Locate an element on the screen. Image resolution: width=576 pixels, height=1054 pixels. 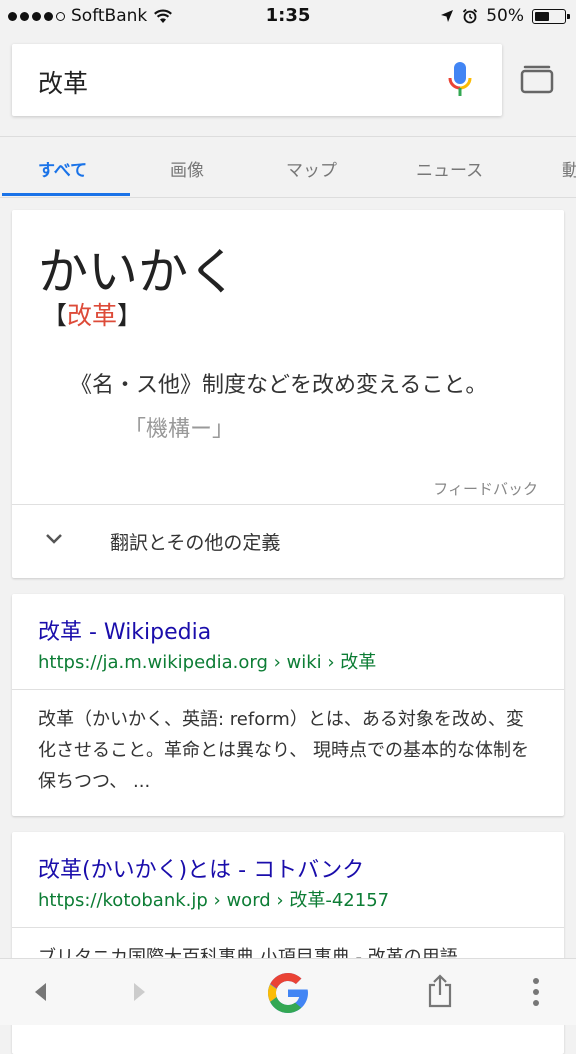
bottom-toolbar is located at coordinates (288, 991).